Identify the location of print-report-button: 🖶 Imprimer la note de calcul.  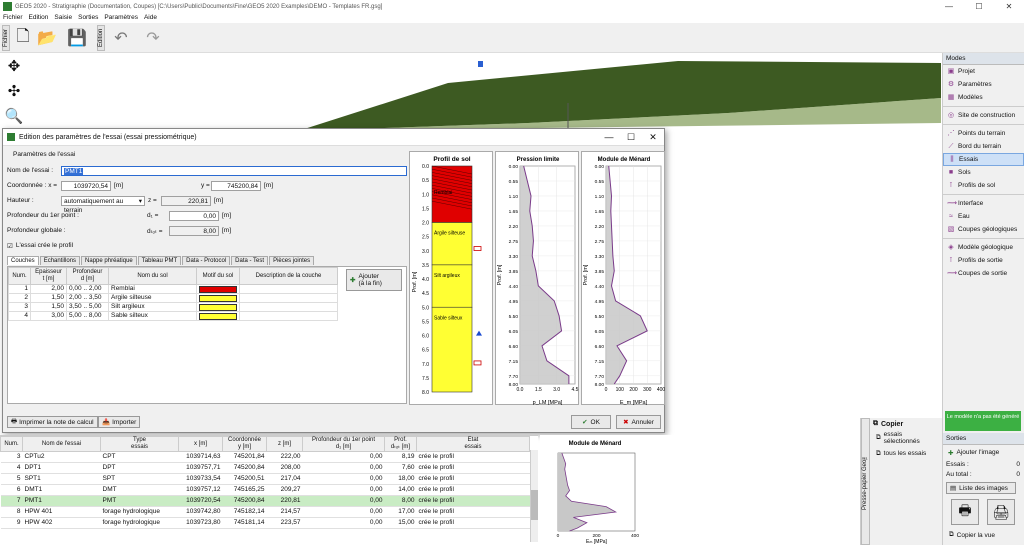
(52, 422).